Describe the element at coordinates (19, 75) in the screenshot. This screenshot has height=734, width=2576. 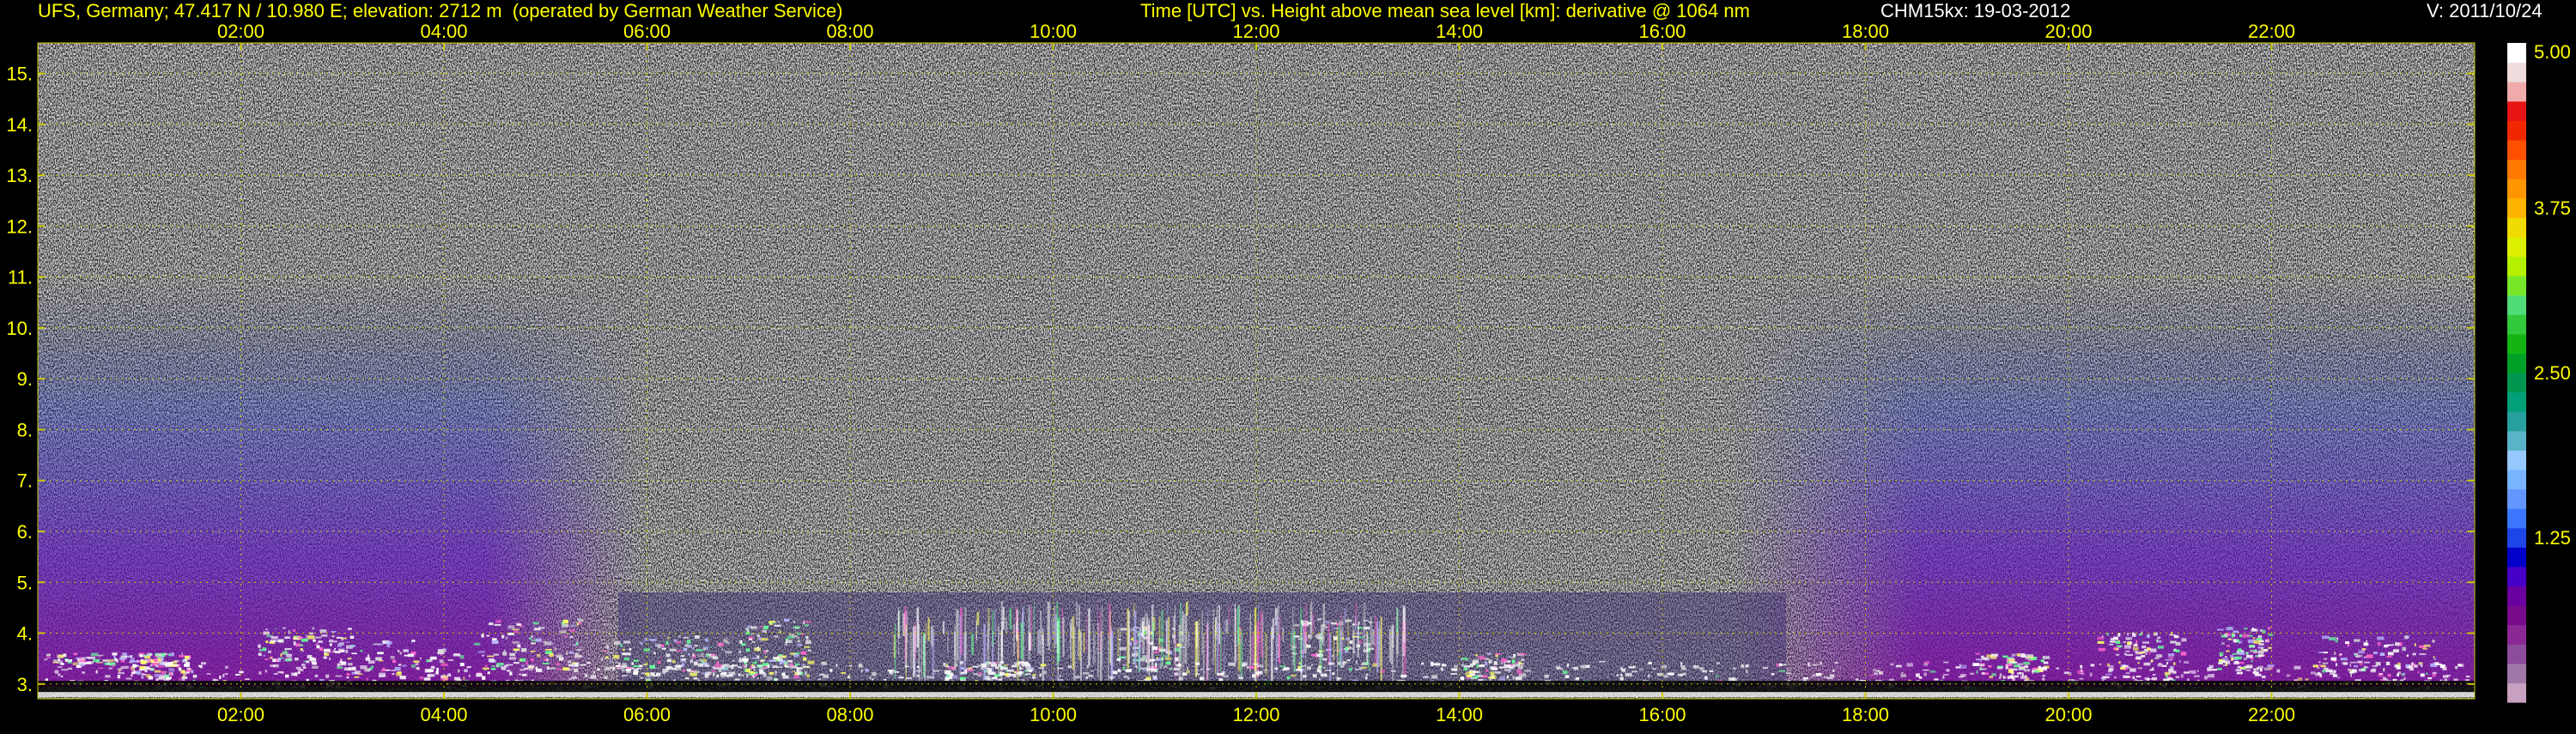
I see `y-tick-label: 15.` at that location.